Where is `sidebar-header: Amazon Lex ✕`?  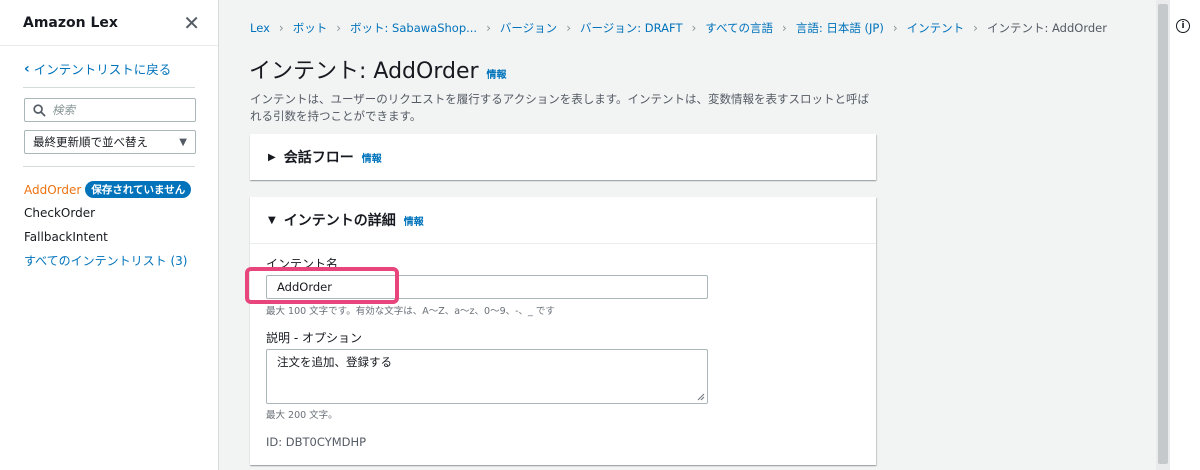
sidebar-header: Amazon Lex ✕ is located at coordinates (109, 23).